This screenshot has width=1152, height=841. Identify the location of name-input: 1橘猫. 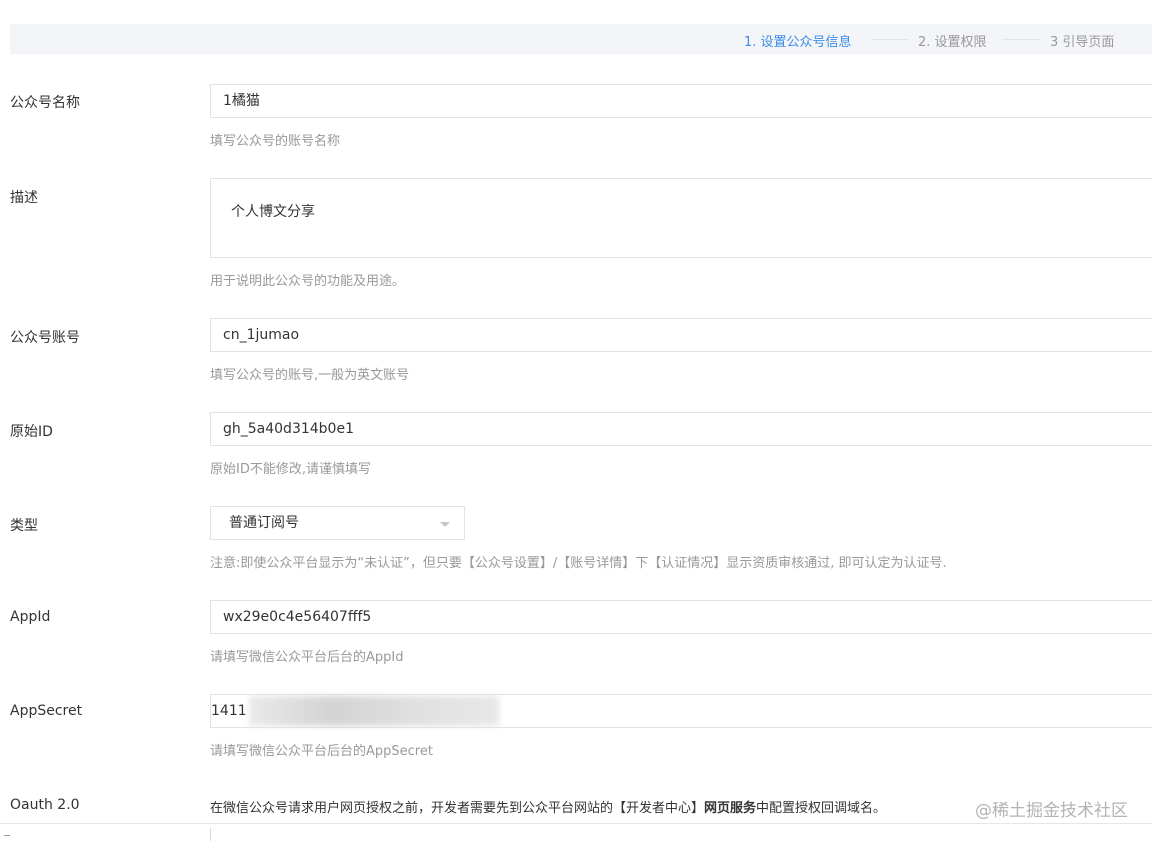
(681, 101).